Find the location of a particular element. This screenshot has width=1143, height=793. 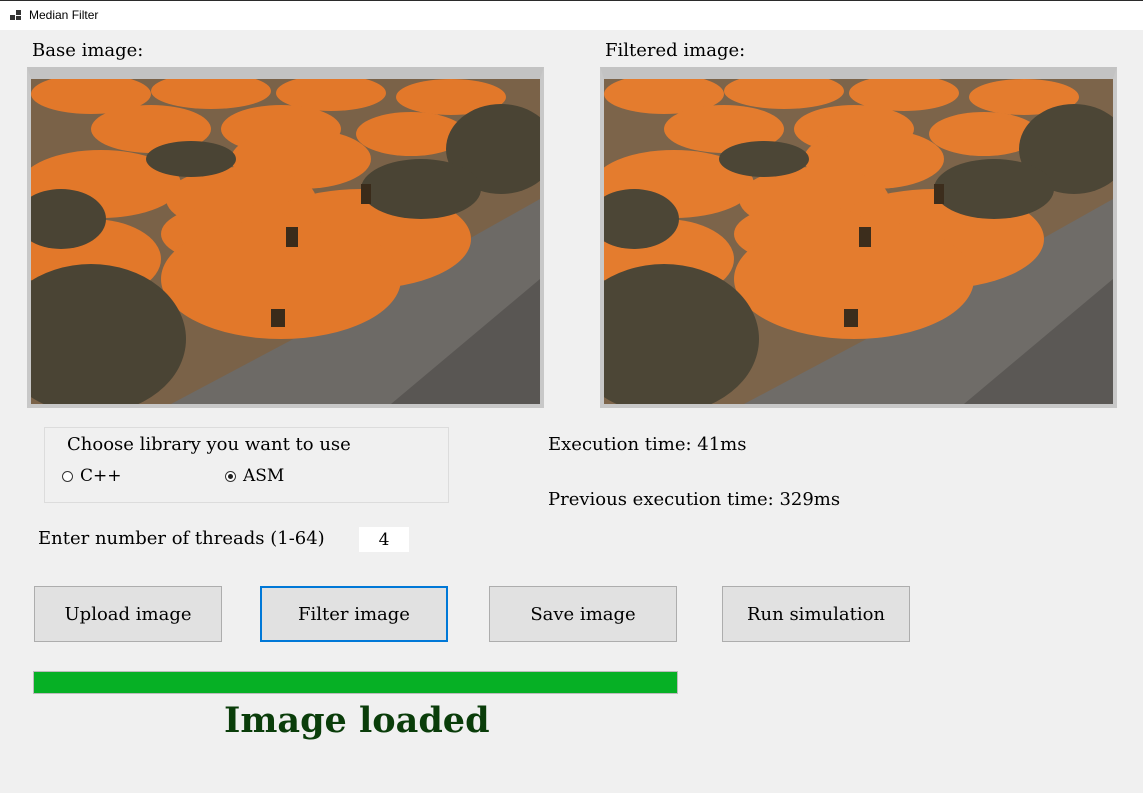

base-image-label: Base image: is located at coordinates (88, 50).